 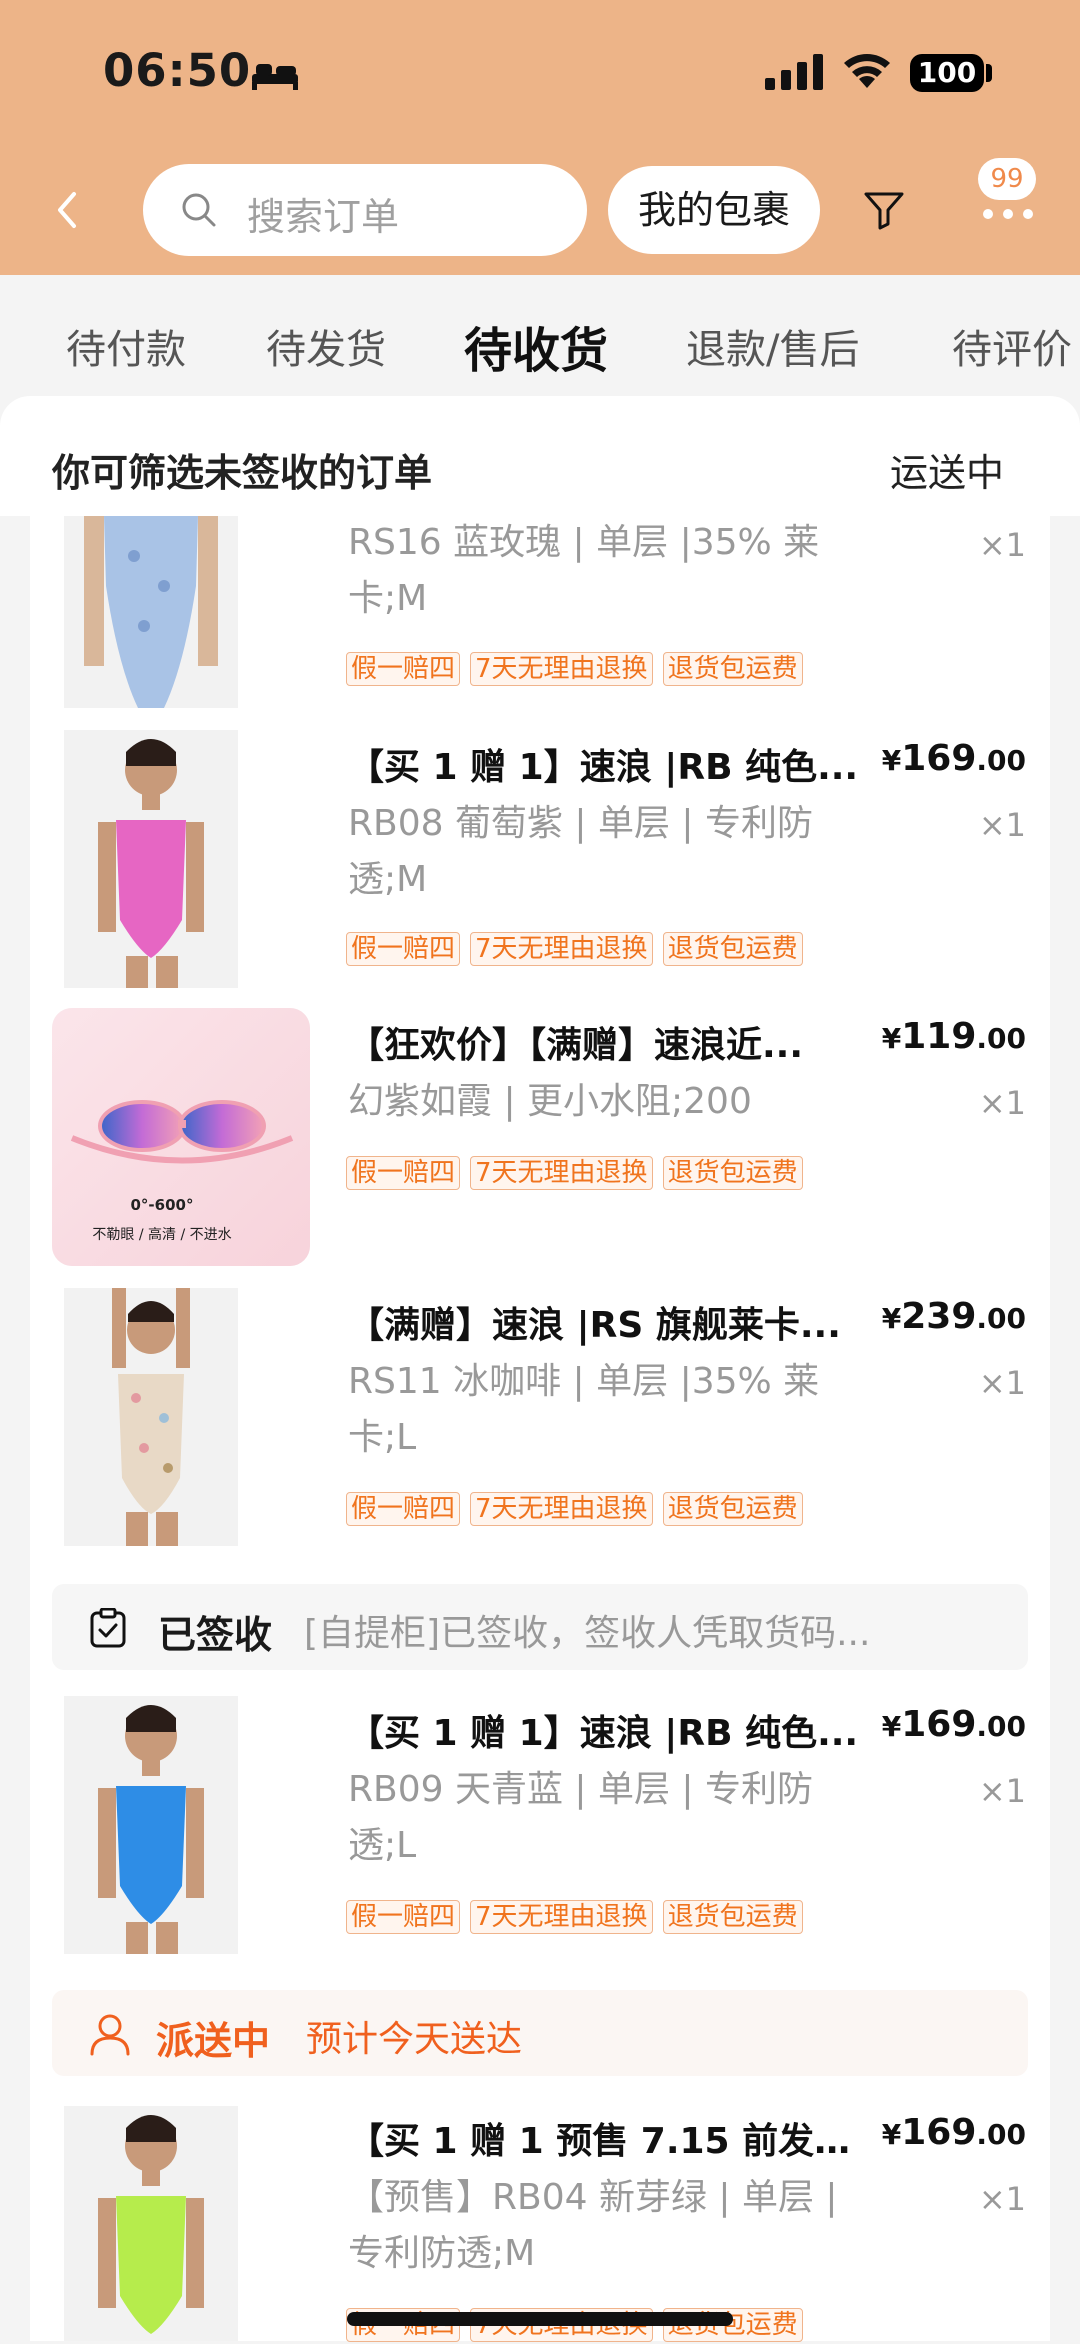 I want to click on filter-bar: 你可筛选未签收的订单 运送中, so click(x=540, y=456).